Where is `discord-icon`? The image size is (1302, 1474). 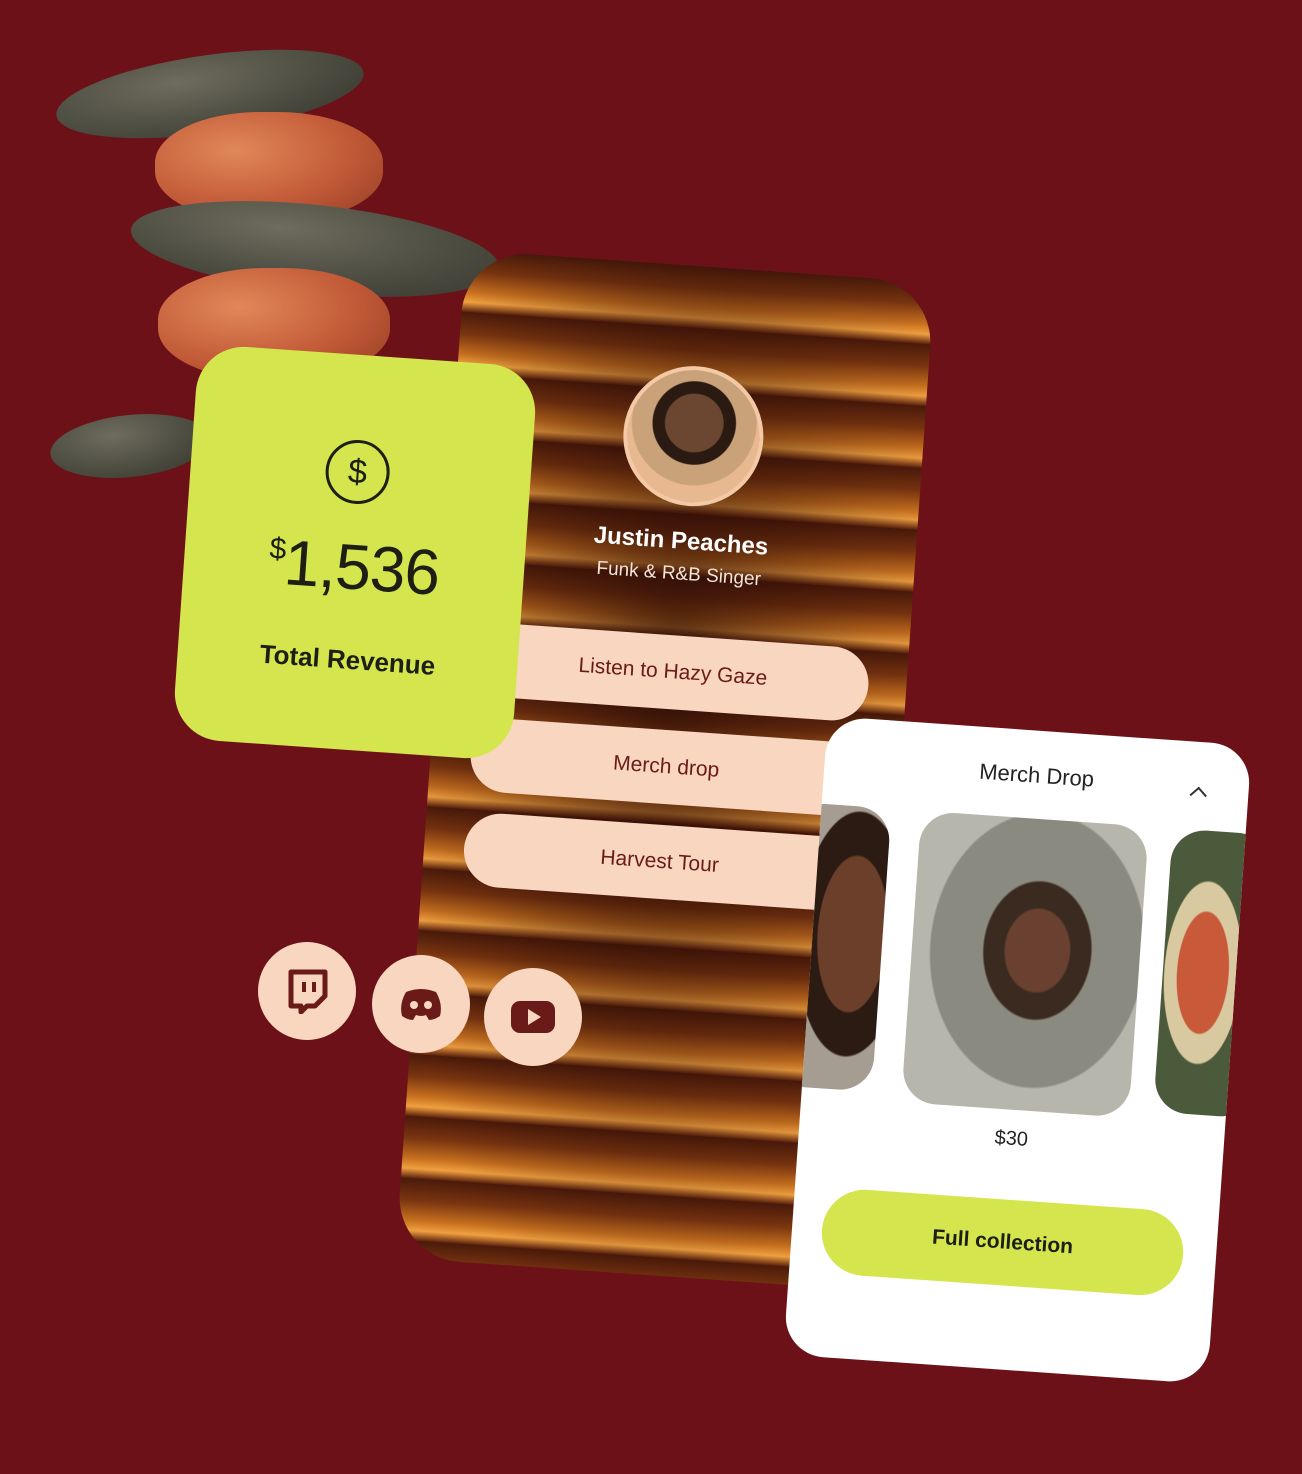 discord-icon is located at coordinates (421, 1004).